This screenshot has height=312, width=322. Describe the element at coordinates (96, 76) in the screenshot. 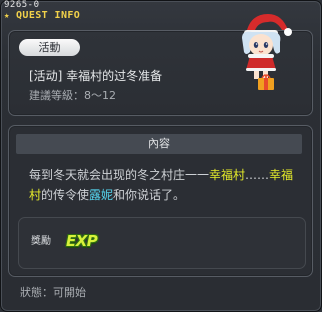

I see `quest-name: [活动] 幸福村的过冬准备` at that location.